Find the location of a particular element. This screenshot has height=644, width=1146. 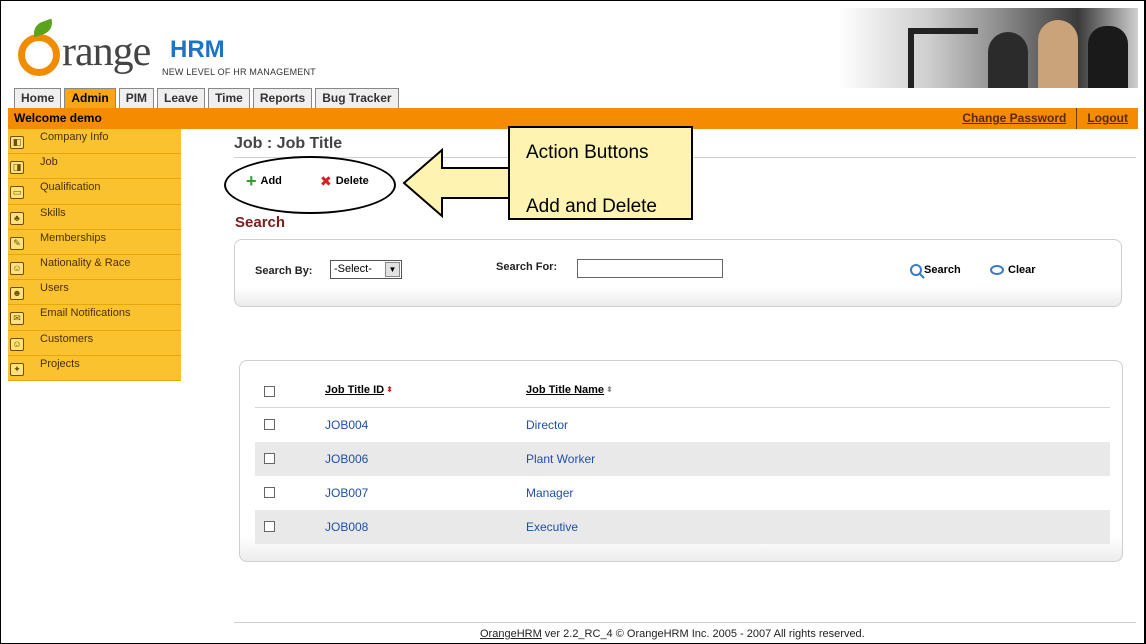

table-row: JOB004 Director is located at coordinates (682, 425).